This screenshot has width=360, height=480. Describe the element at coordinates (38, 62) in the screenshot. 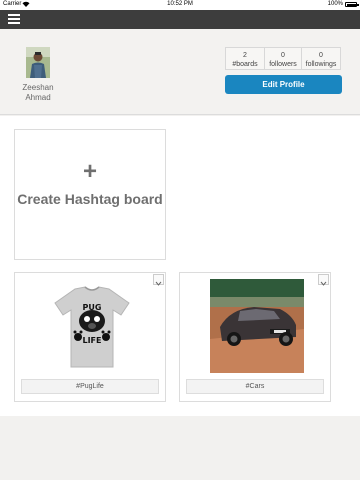

I see `avatar` at that location.